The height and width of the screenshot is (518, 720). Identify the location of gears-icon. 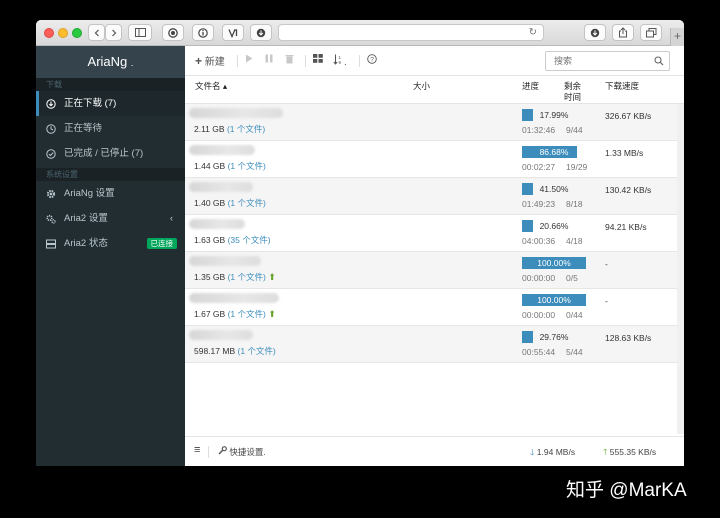
(51, 219).